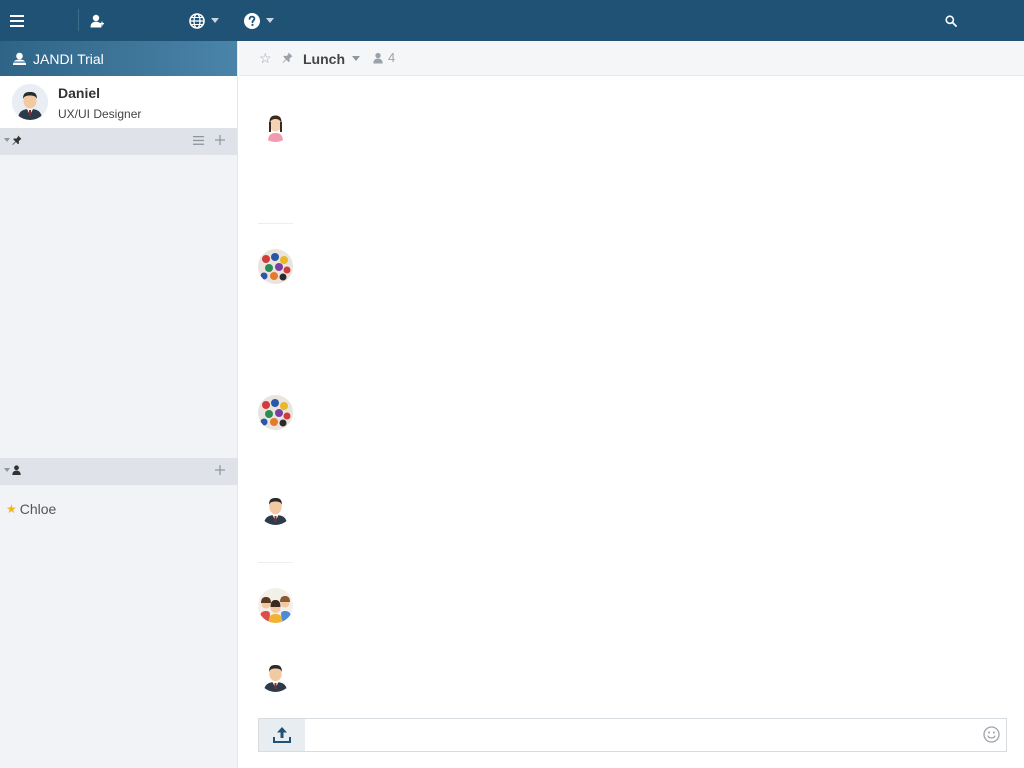  I want to click on help-icon, so click(252, 20).